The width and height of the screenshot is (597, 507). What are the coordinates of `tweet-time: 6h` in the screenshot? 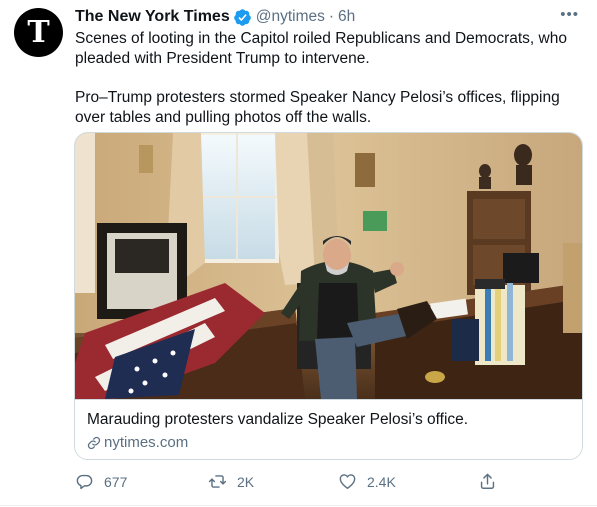 It's located at (346, 17).